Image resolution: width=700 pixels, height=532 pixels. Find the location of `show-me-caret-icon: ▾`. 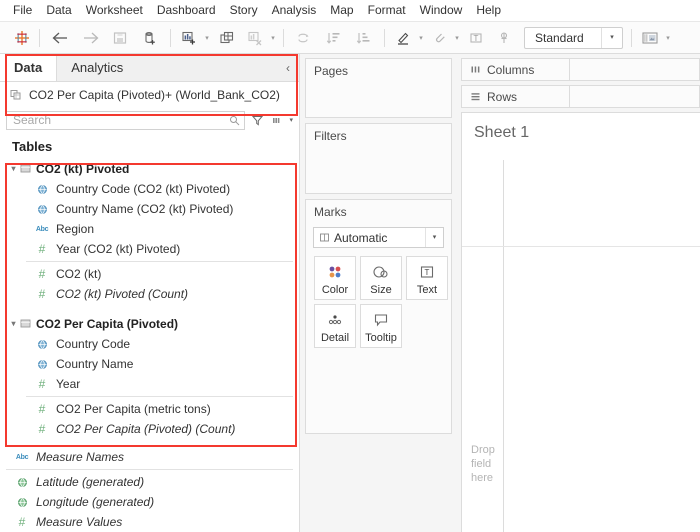

show-me-caret-icon: ▾ is located at coordinates (668, 38).